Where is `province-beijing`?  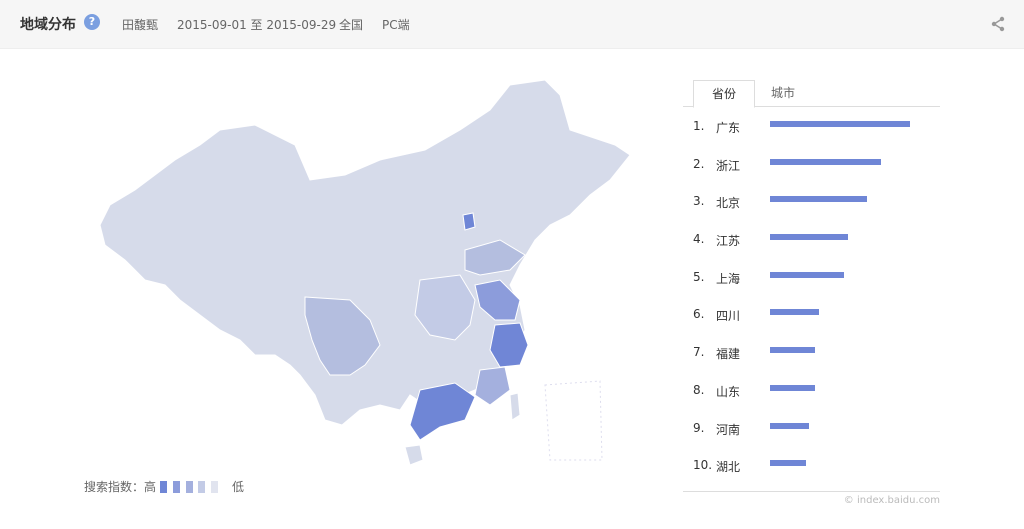 province-beijing is located at coordinates (469, 221).